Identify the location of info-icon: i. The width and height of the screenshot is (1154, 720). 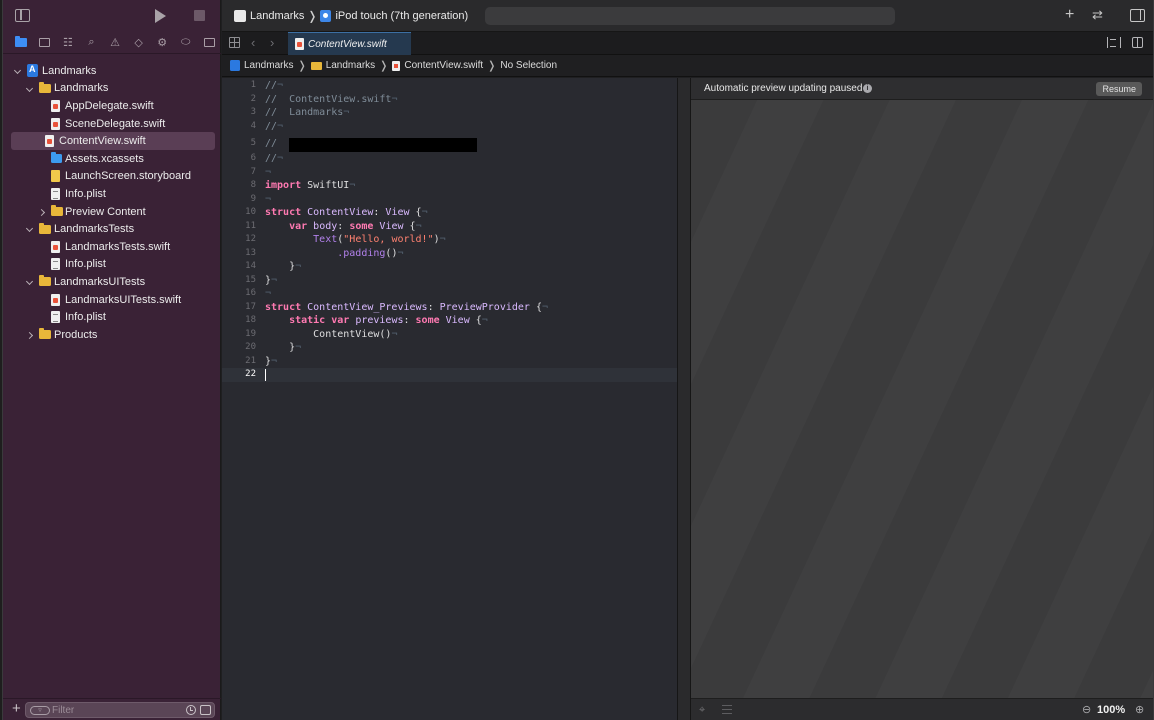
(867, 88).